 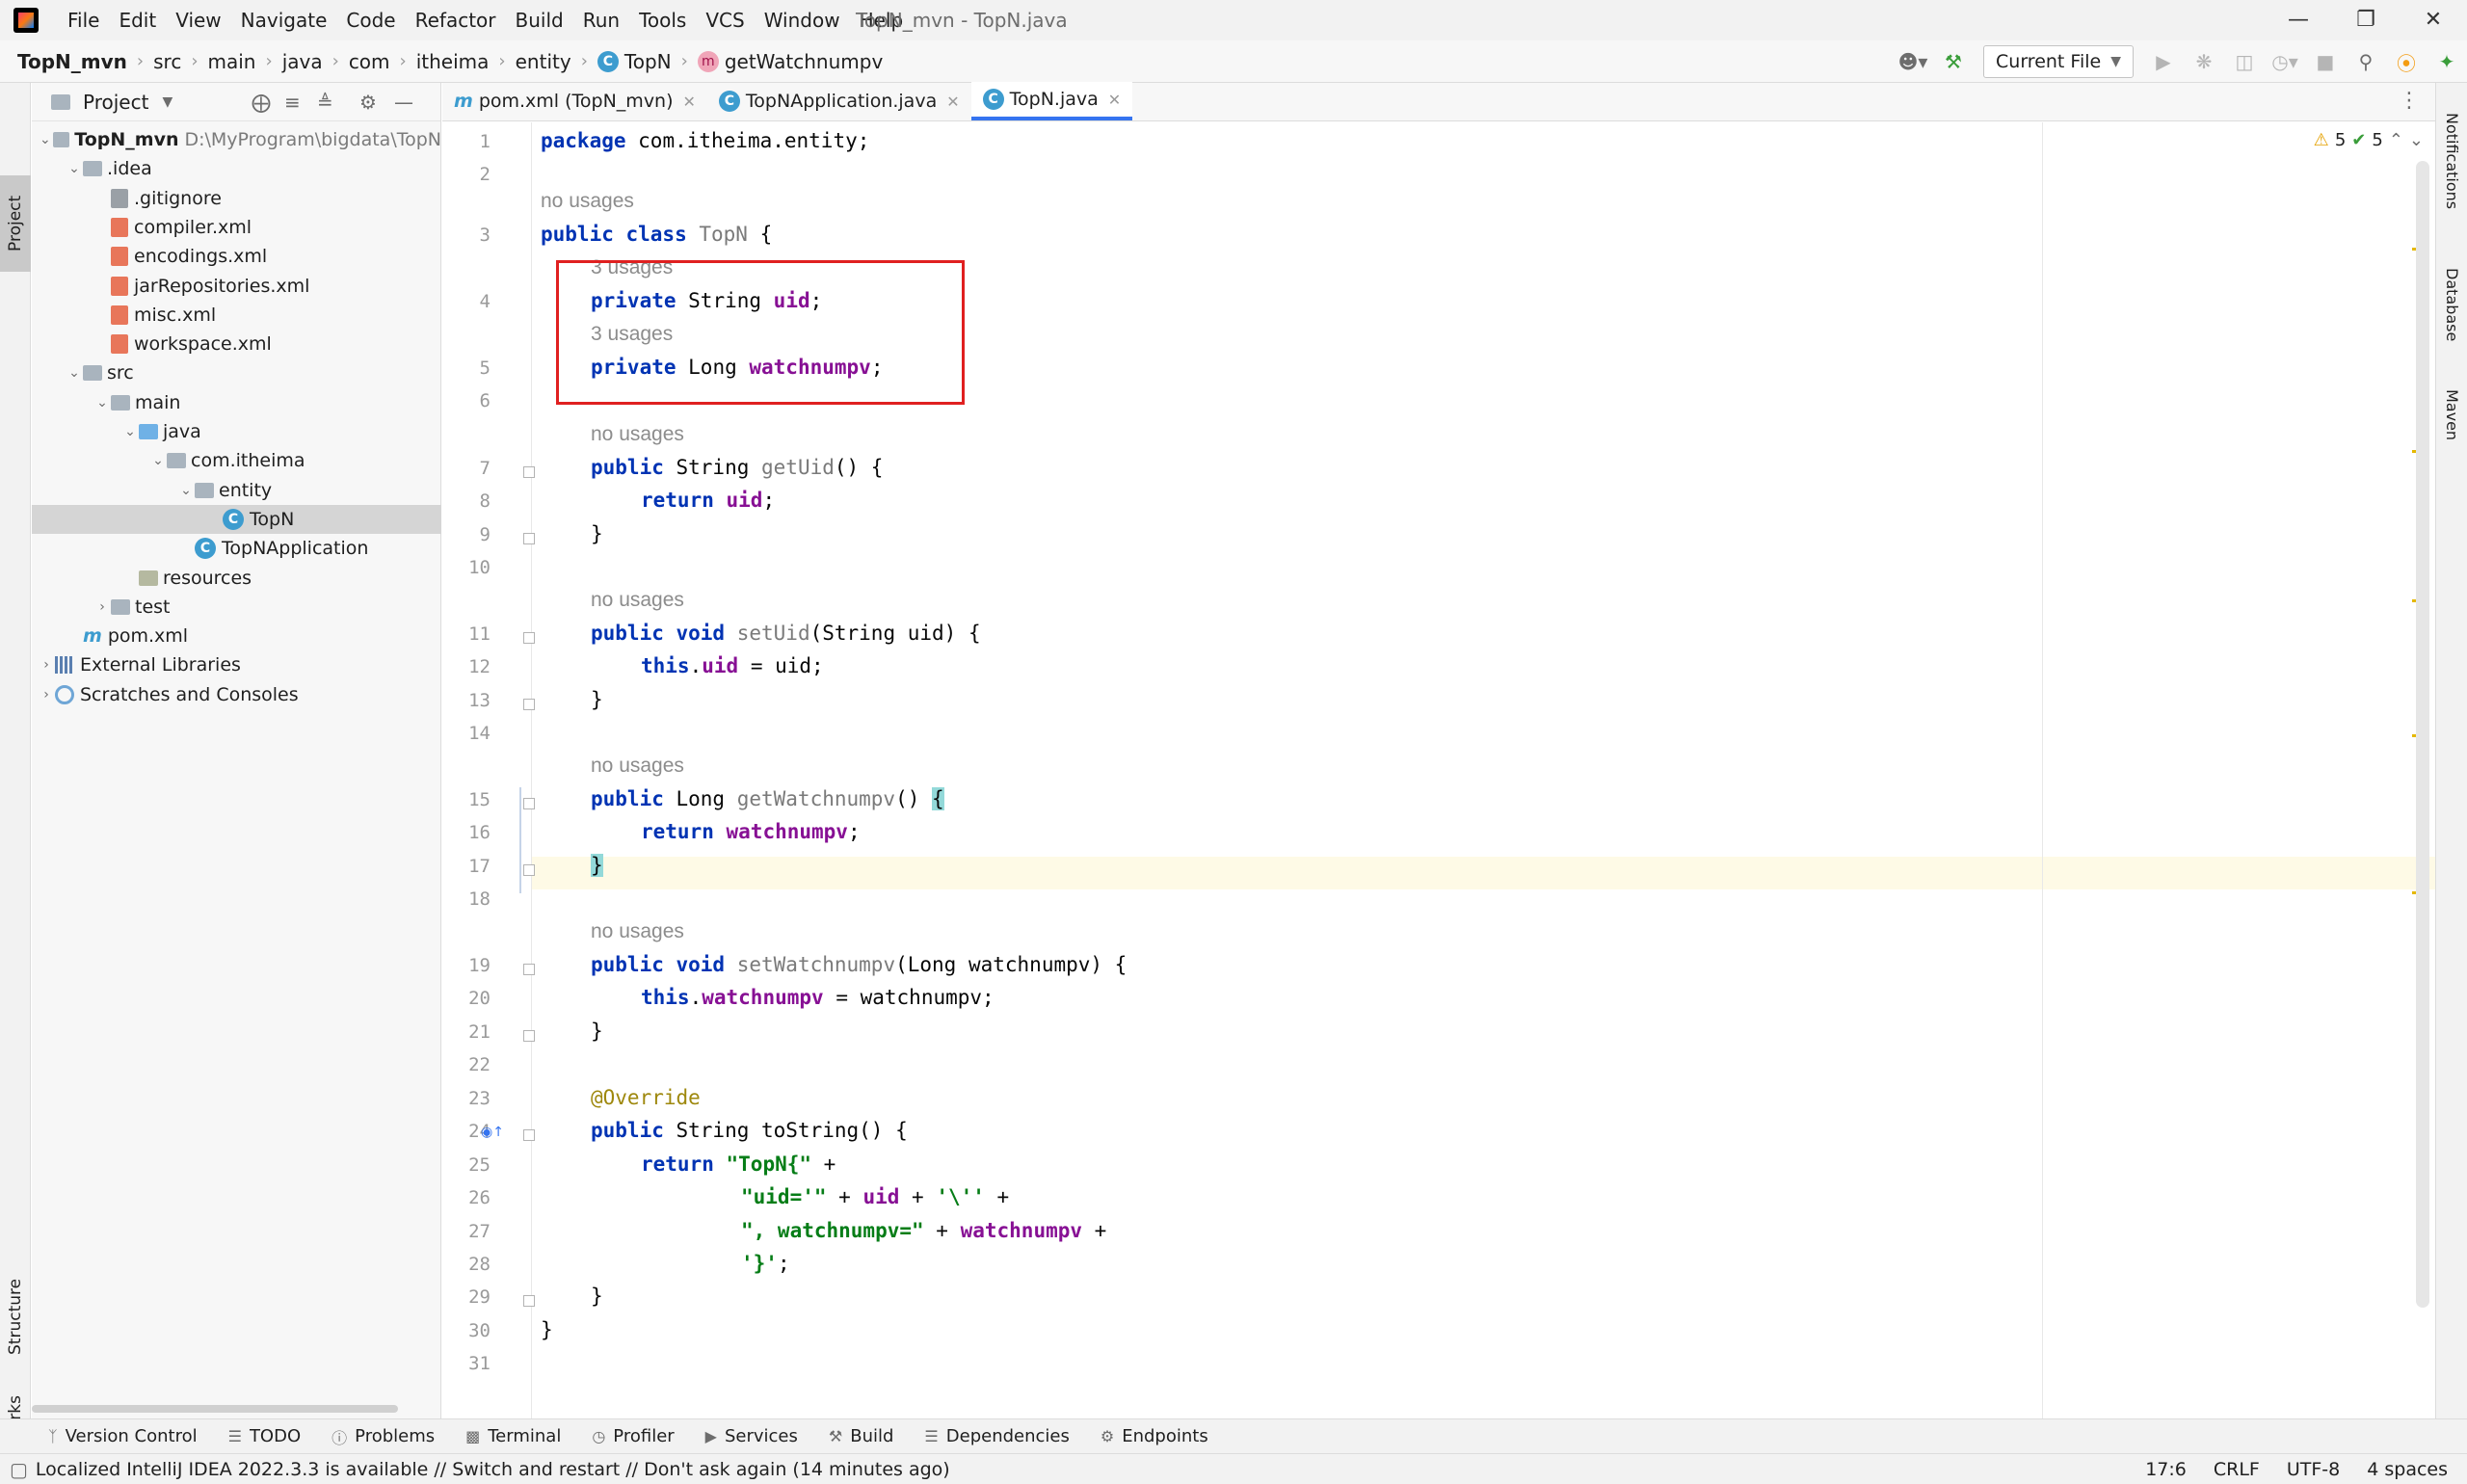 I want to click on update-icon: ⦿, so click(x=2406, y=61).